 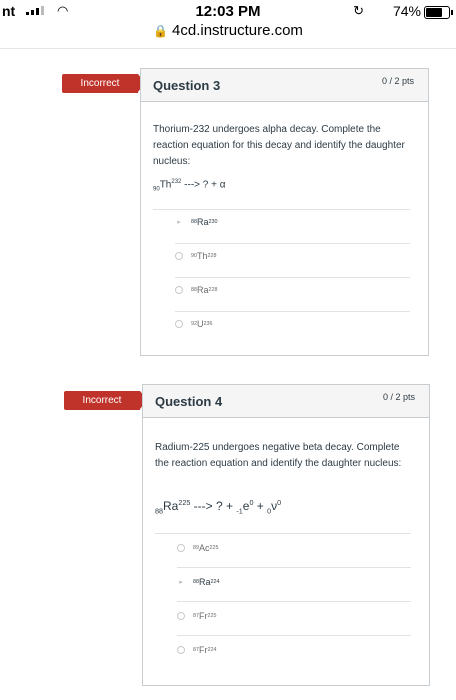 What do you see at coordinates (159, 511) in the screenshot?
I see `eq-atomic-number: 88` at bounding box center [159, 511].